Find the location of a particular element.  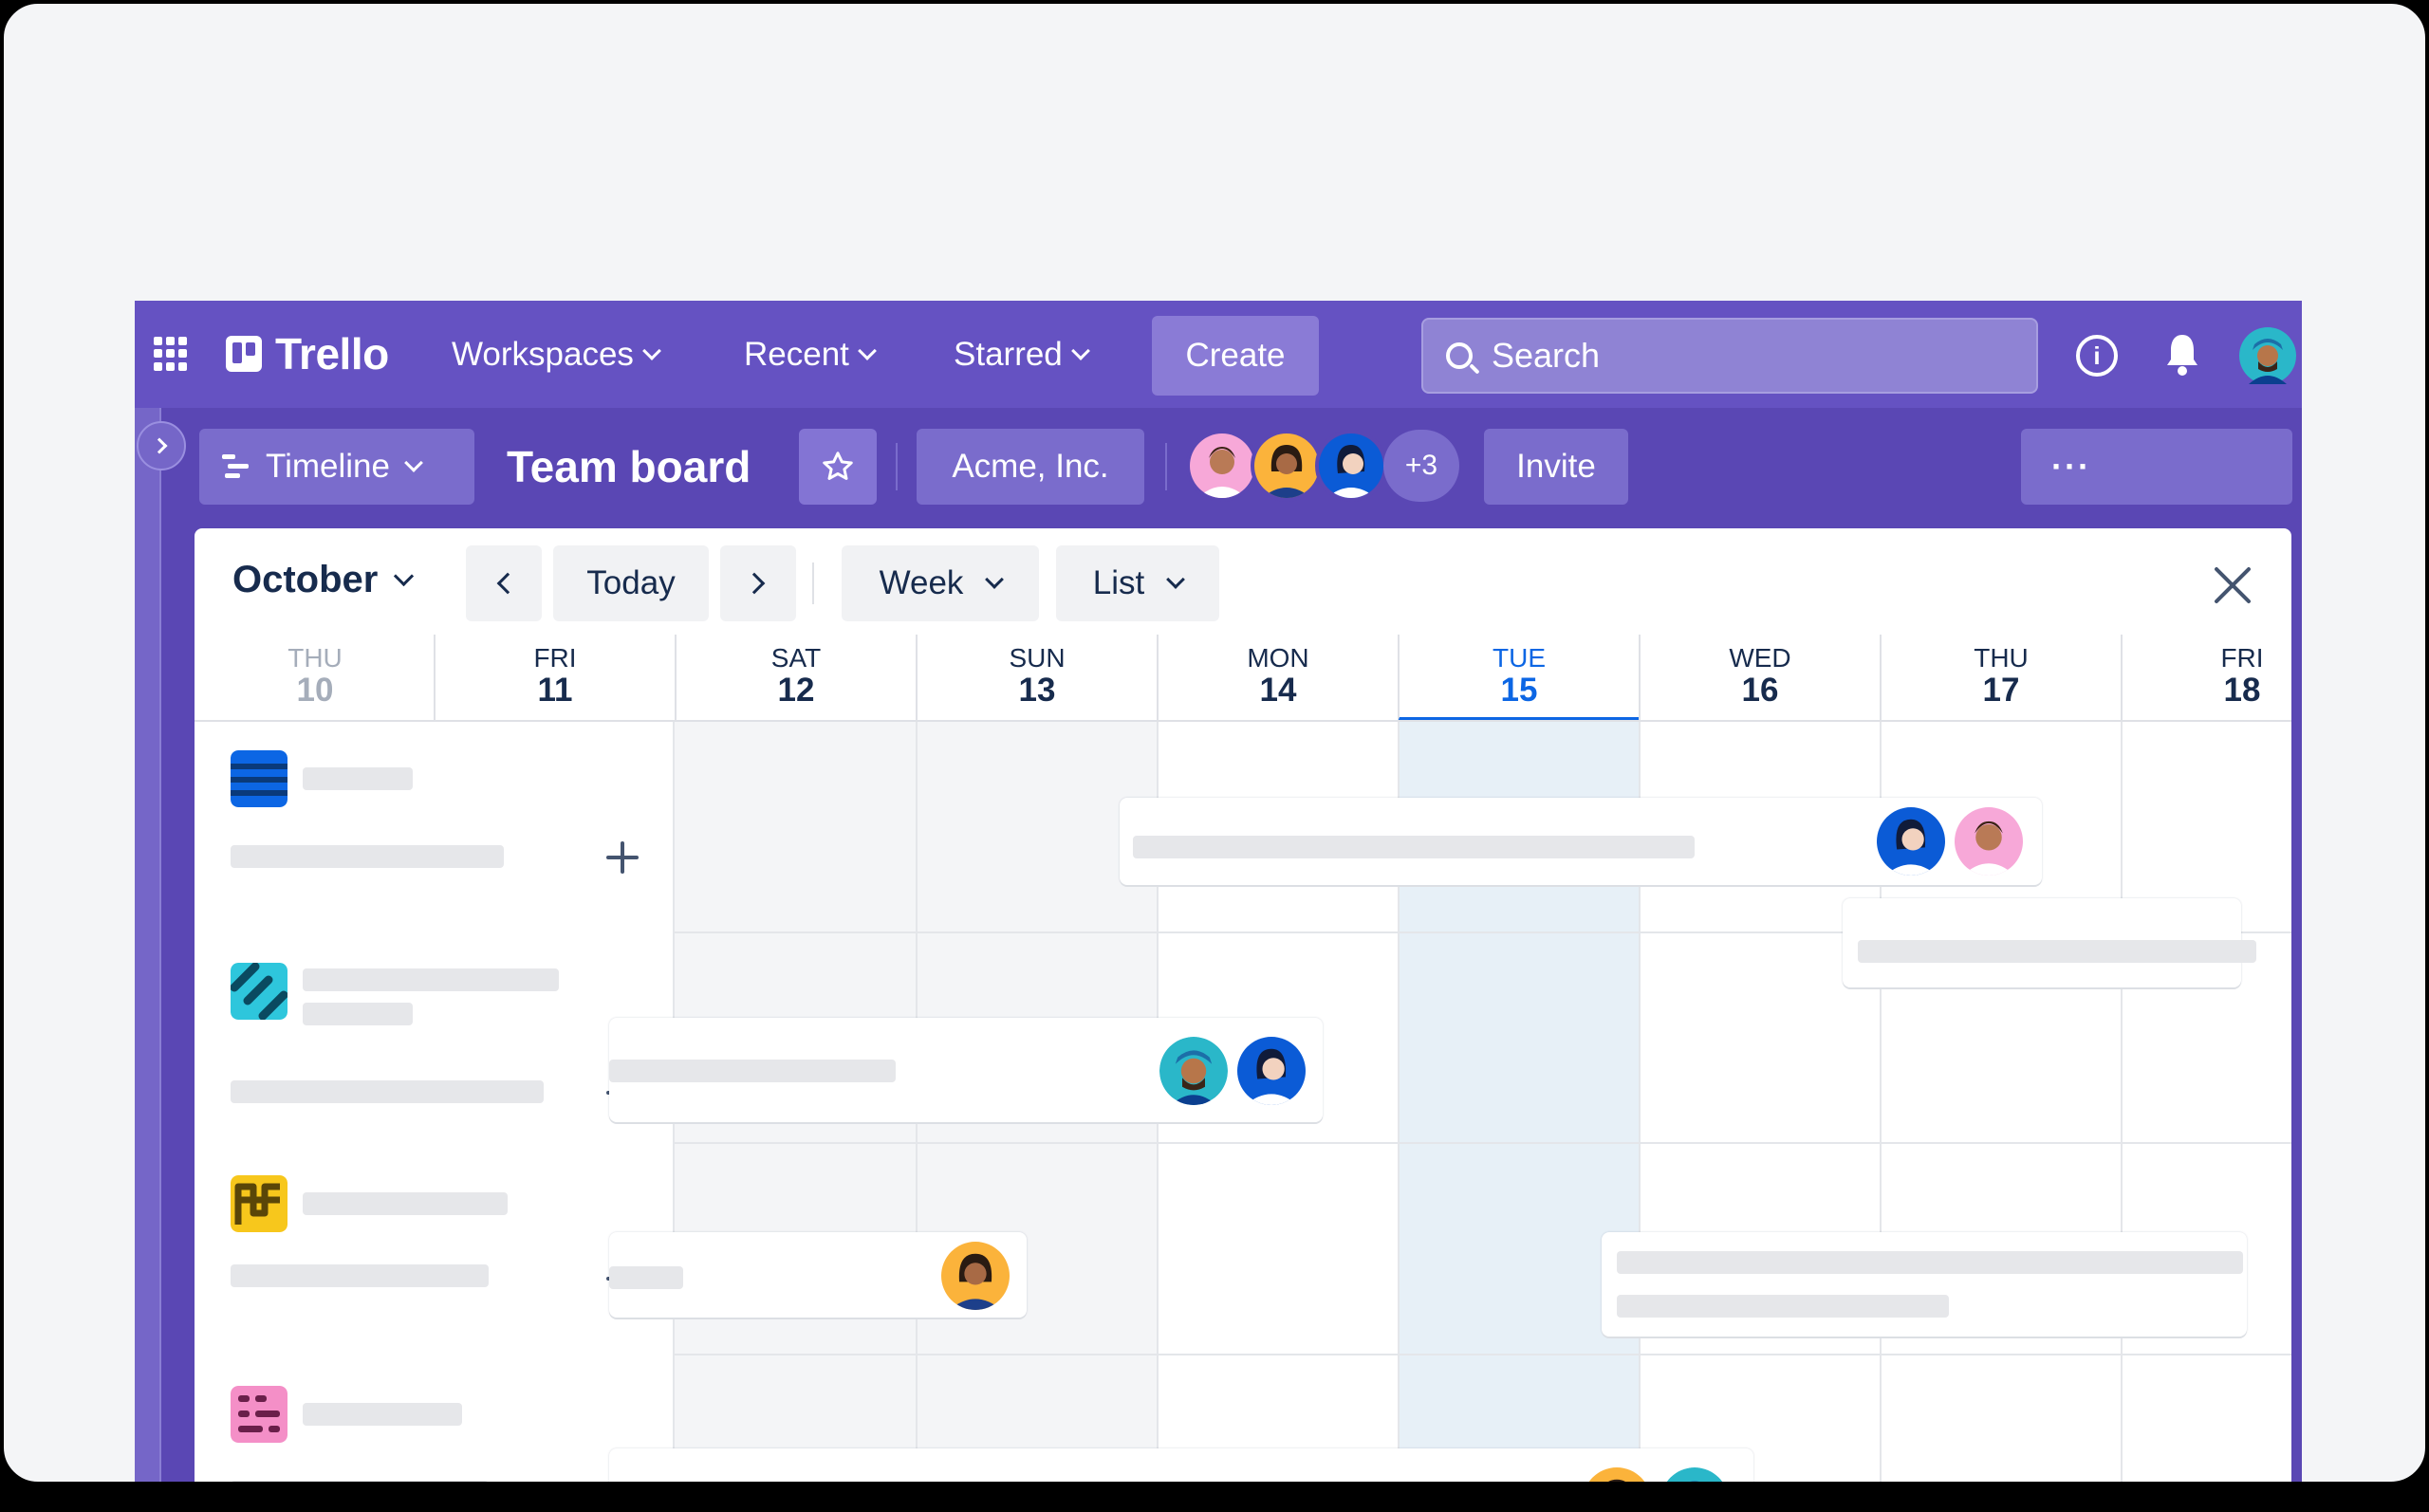

month-label: October is located at coordinates (305, 579).